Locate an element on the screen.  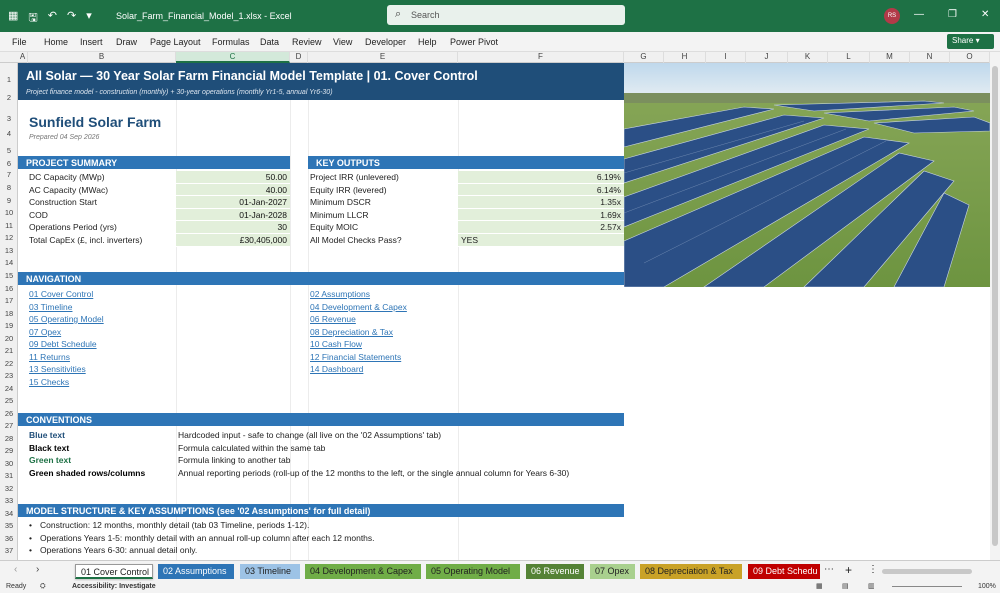
tab-options-icon: ⋮ is located at coordinates (873, 569).